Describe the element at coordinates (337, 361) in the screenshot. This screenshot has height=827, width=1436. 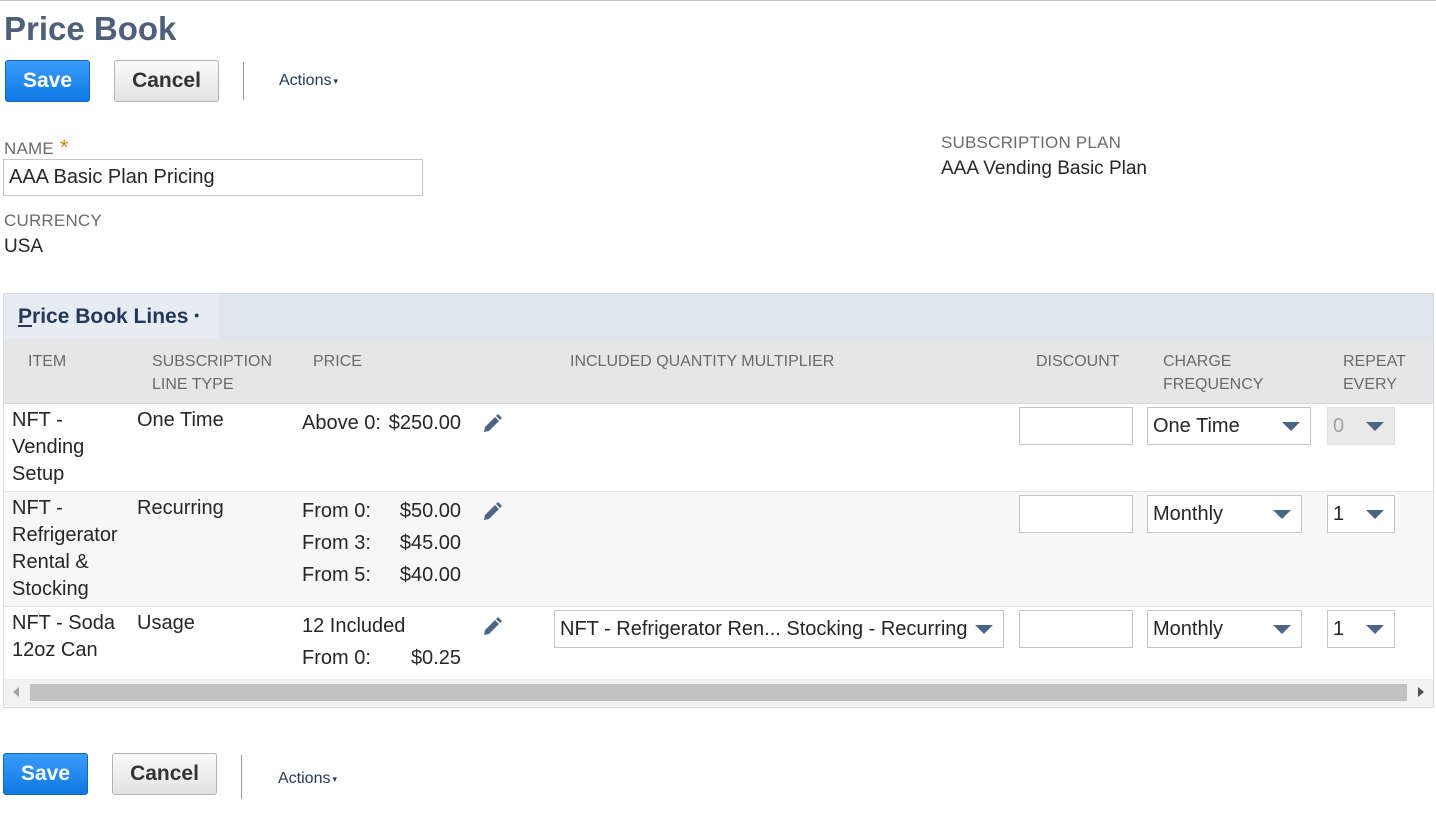
I see `col-price: PRICE` at that location.